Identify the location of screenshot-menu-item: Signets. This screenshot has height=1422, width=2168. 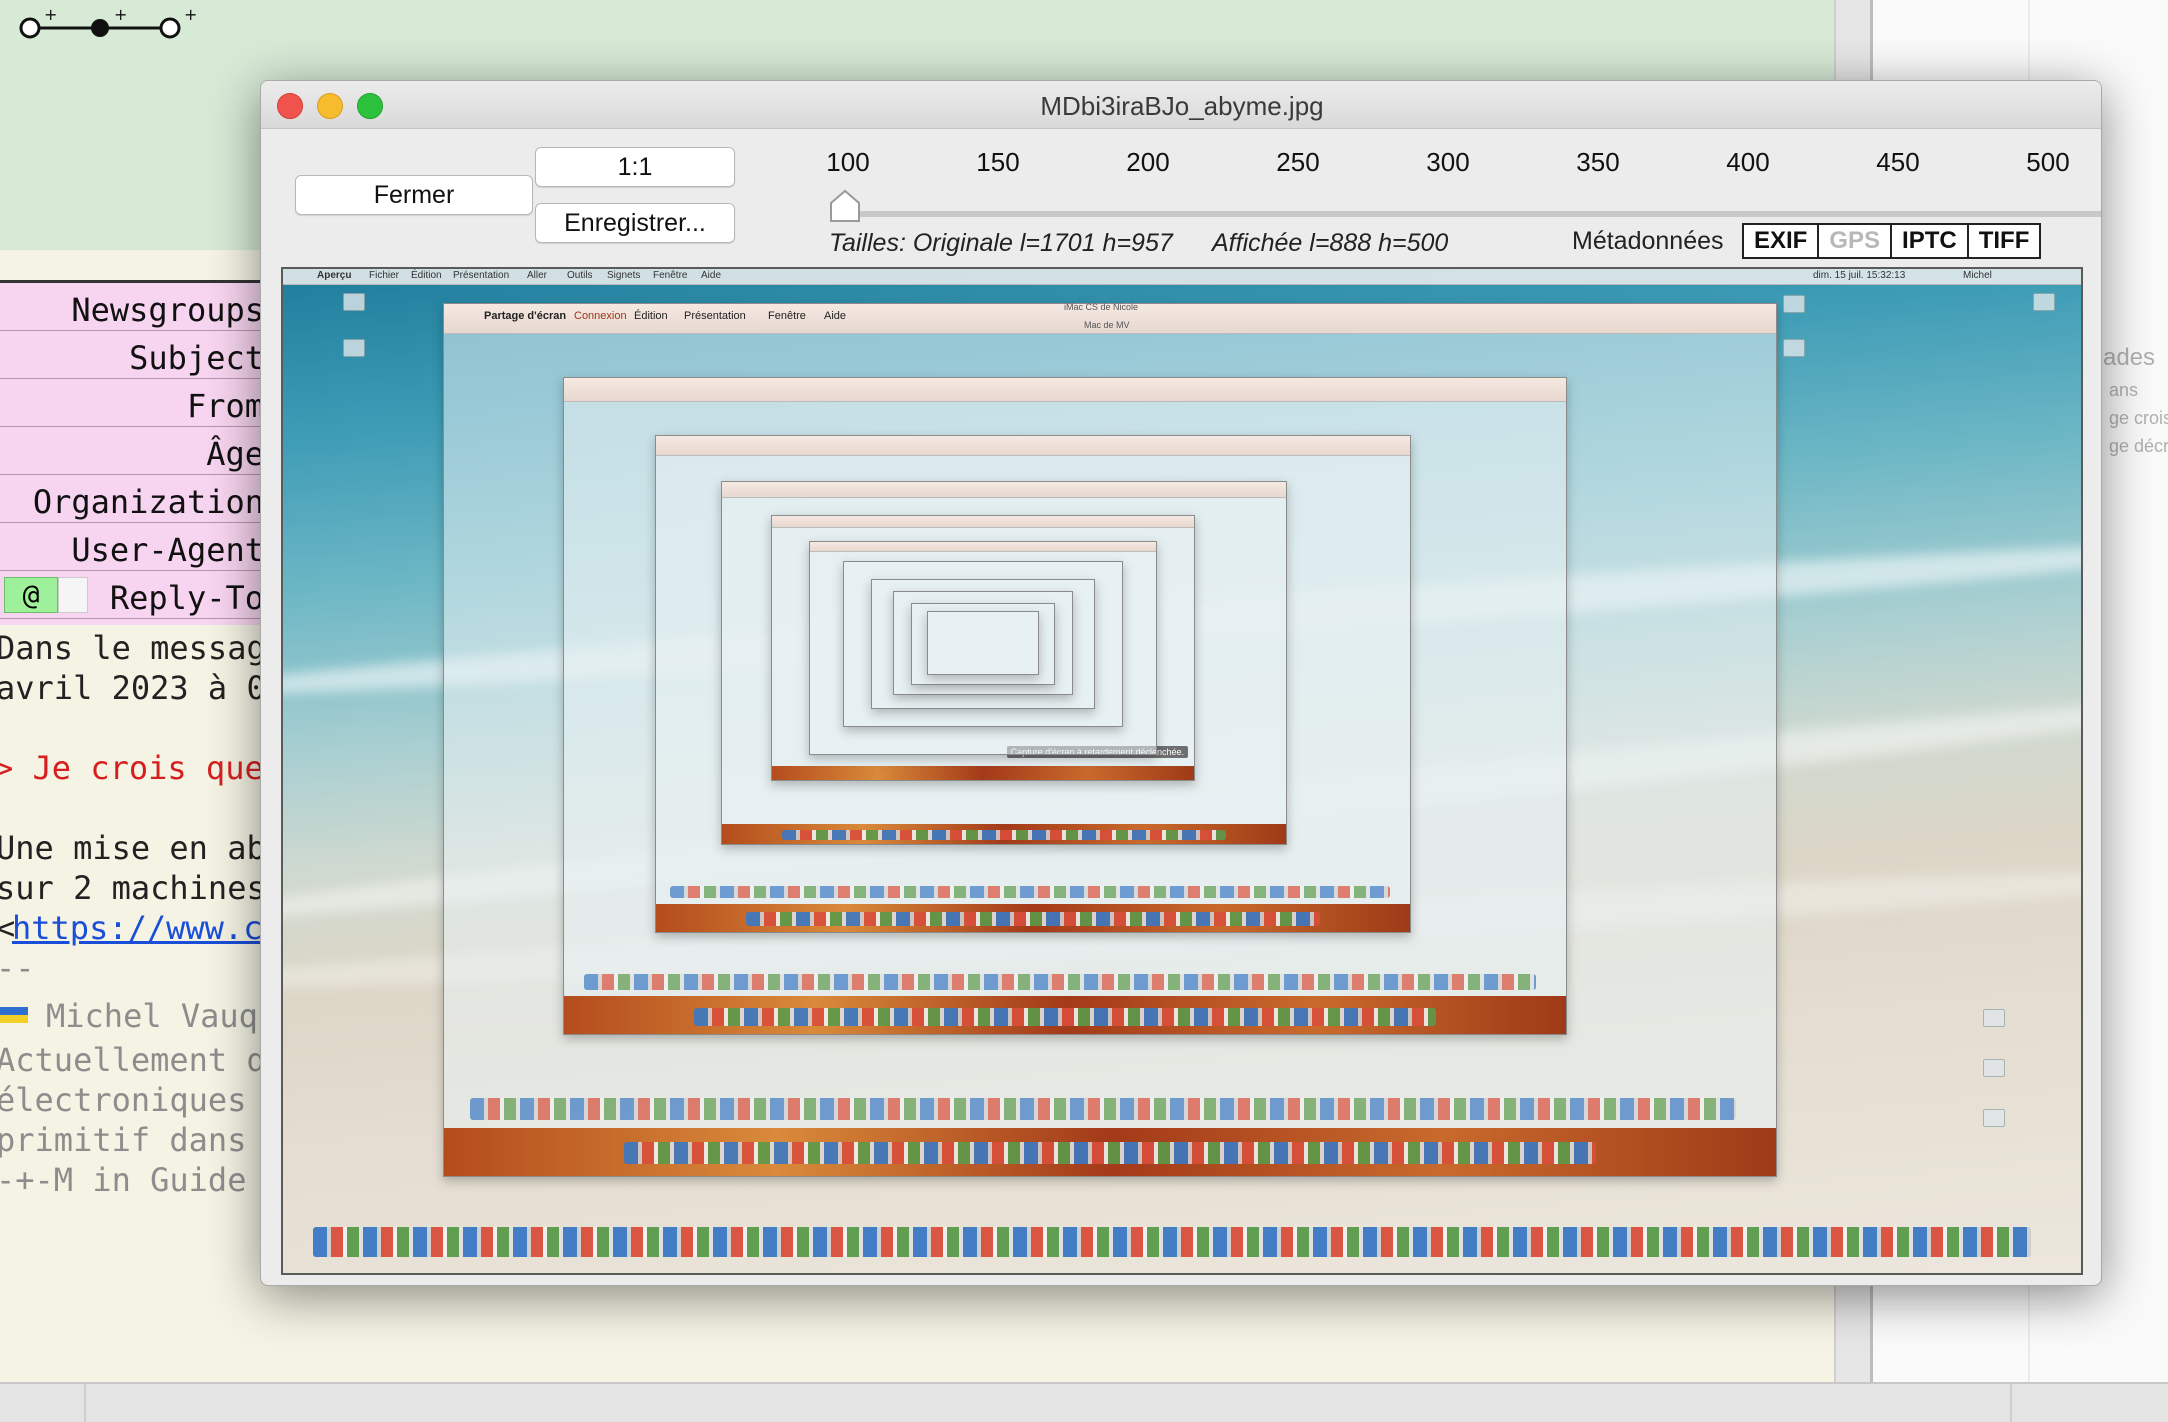
(624, 275).